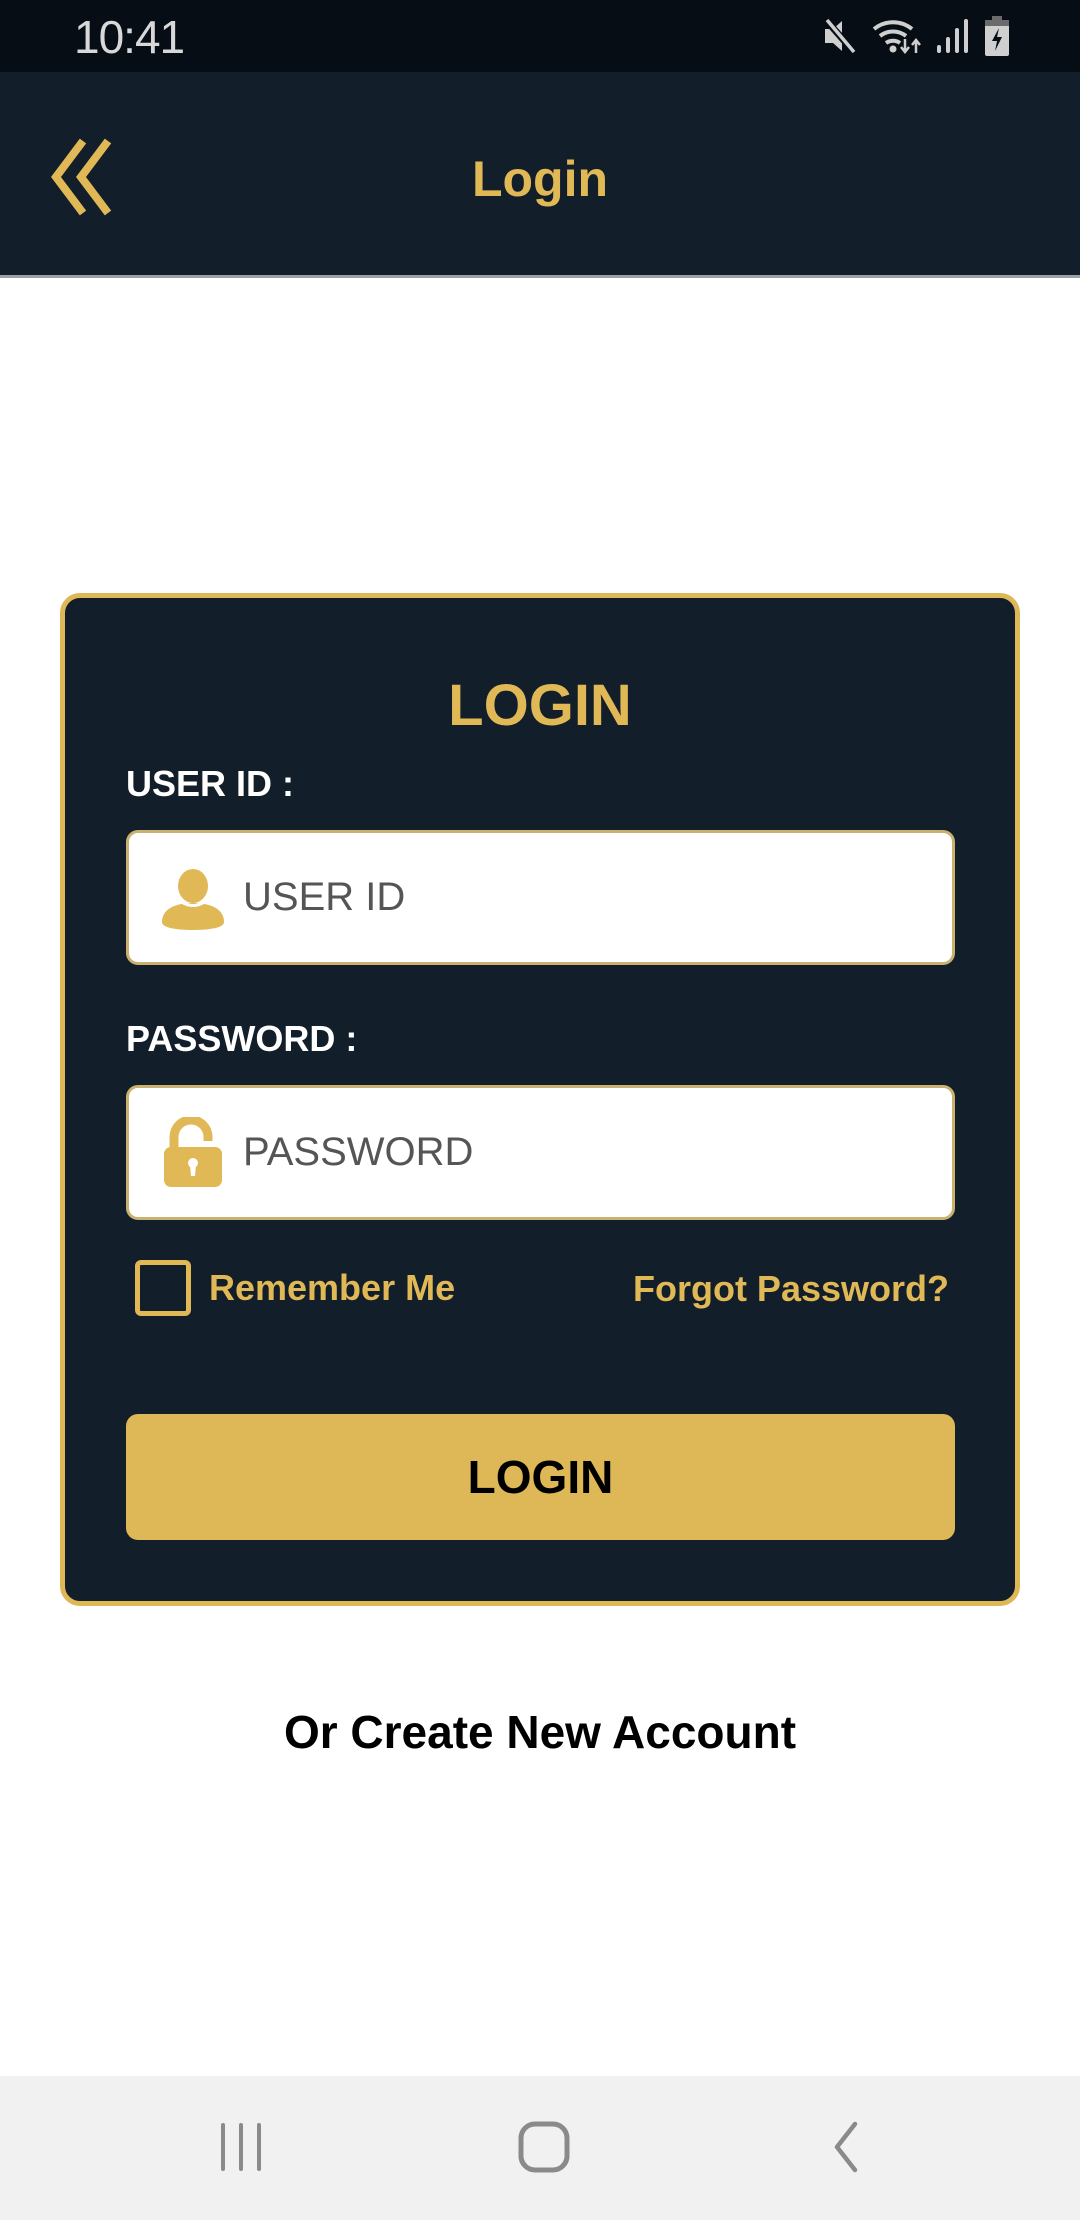 The height and width of the screenshot is (2220, 1080). What do you see at coordinates (163, 1288) in the screenshot?
I see `remember-me-checkbox` at bounding box center [163, 1288].